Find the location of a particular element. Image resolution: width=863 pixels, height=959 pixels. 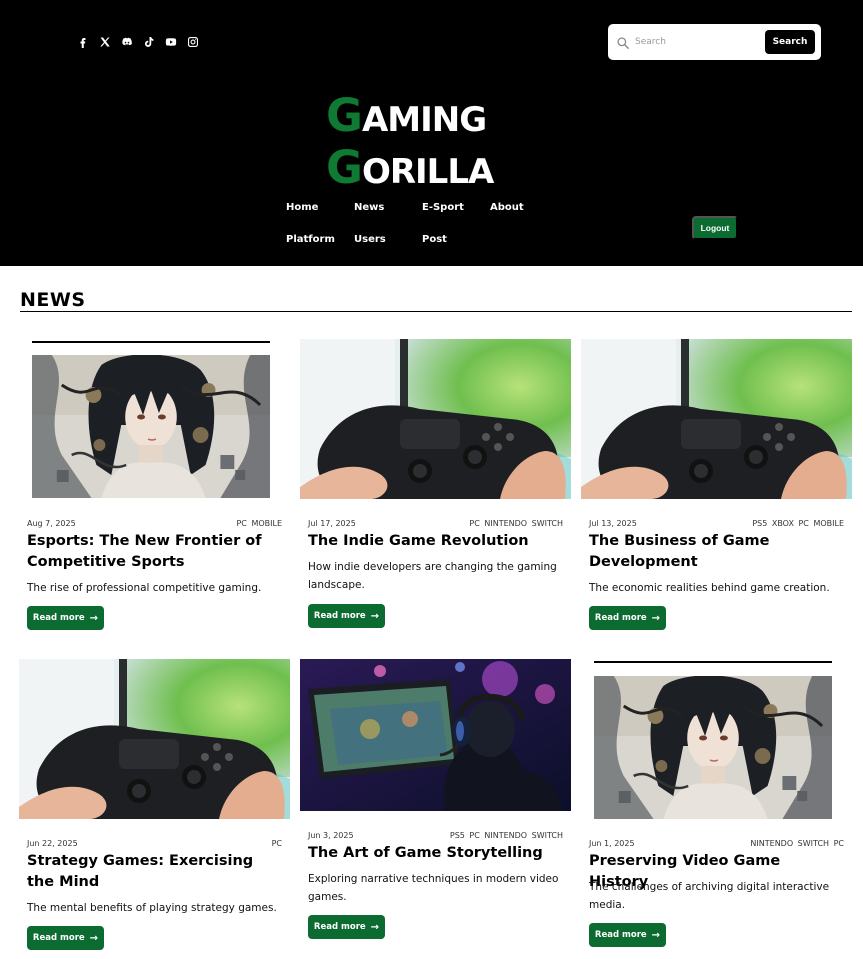

section-title: NEWS is located at coordinates (53, 300).